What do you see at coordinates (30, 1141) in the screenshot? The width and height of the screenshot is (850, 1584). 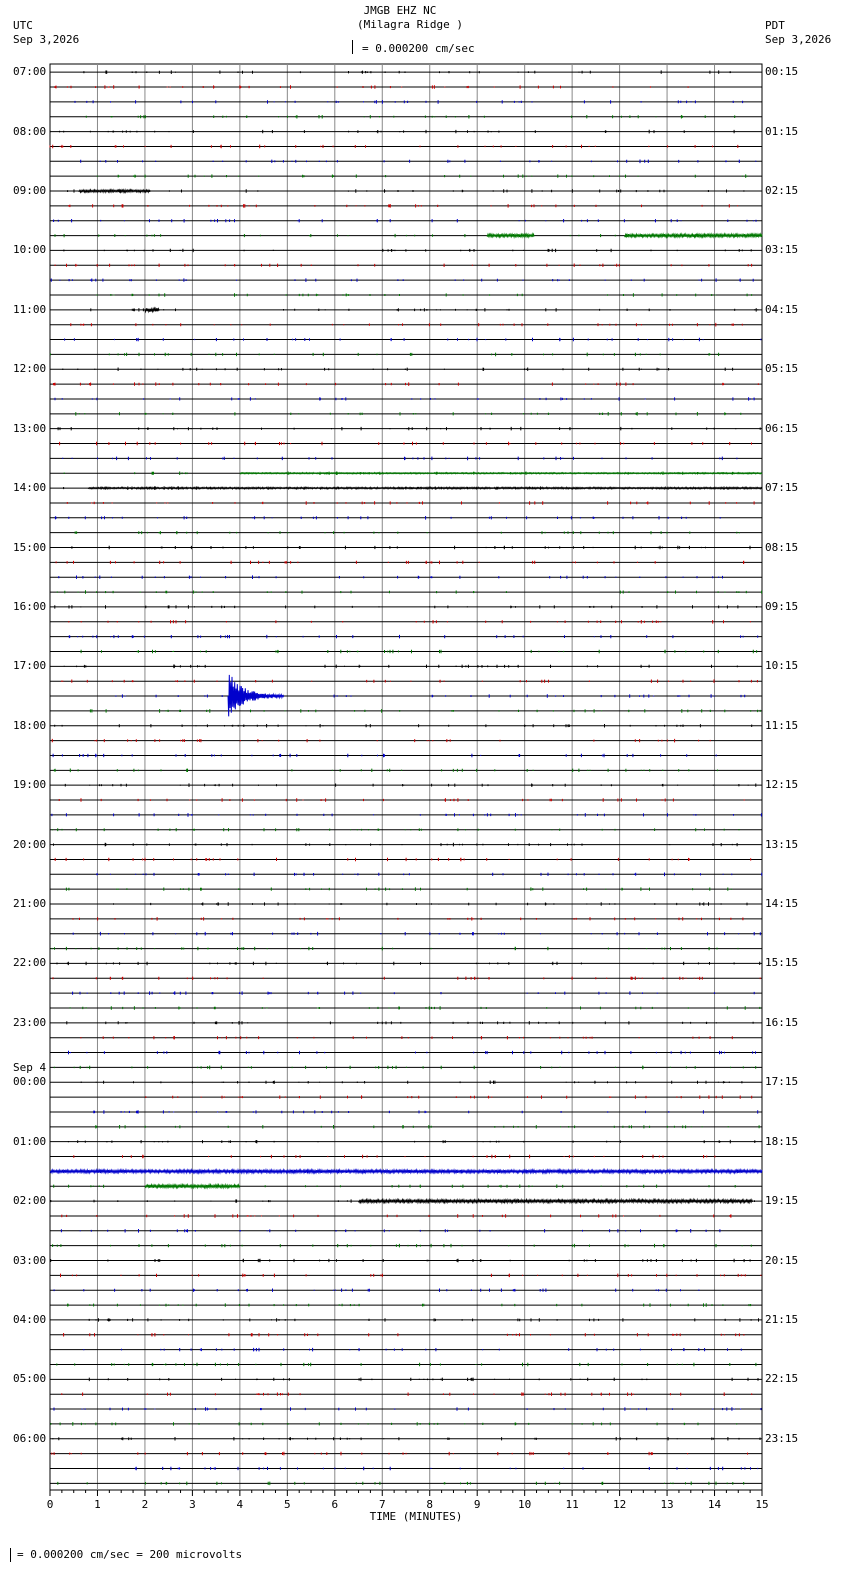 I see `utc-hour-label: 01:00` at bounding box center [30, 1141].